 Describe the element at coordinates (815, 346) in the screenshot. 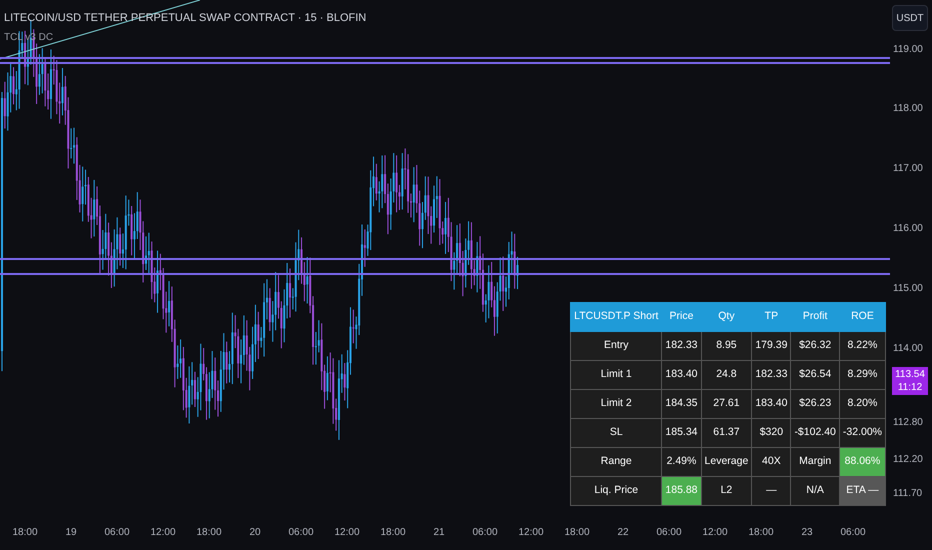

I see `table-cell: $26.32` at that location.